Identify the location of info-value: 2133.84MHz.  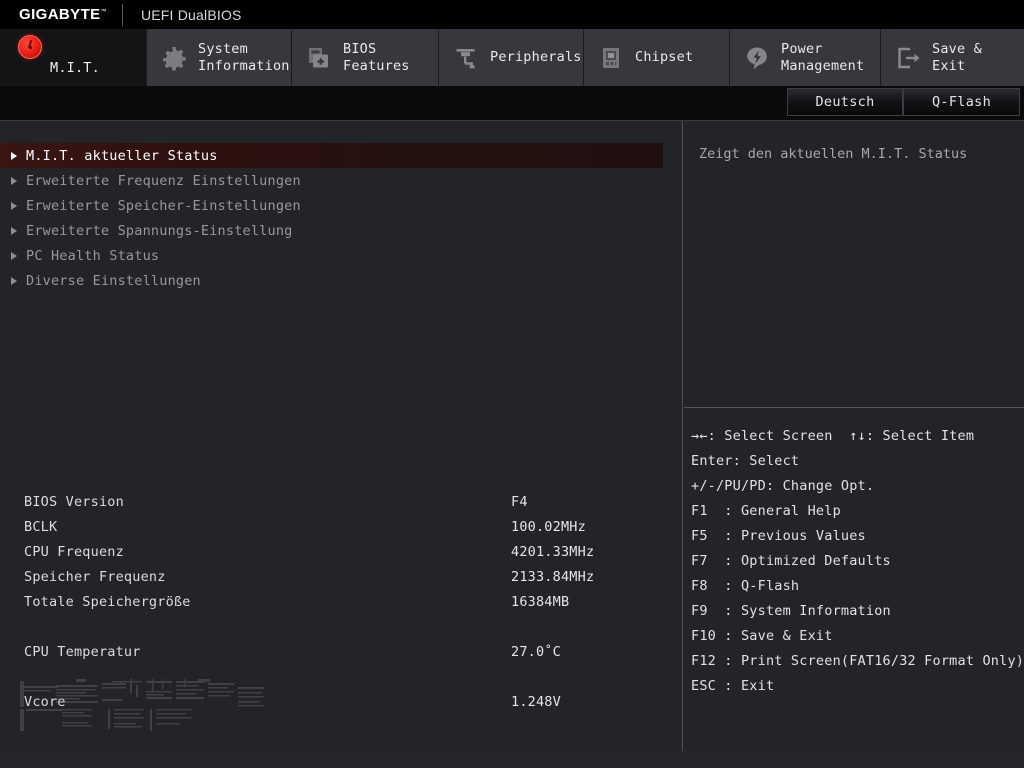
(553, 576).